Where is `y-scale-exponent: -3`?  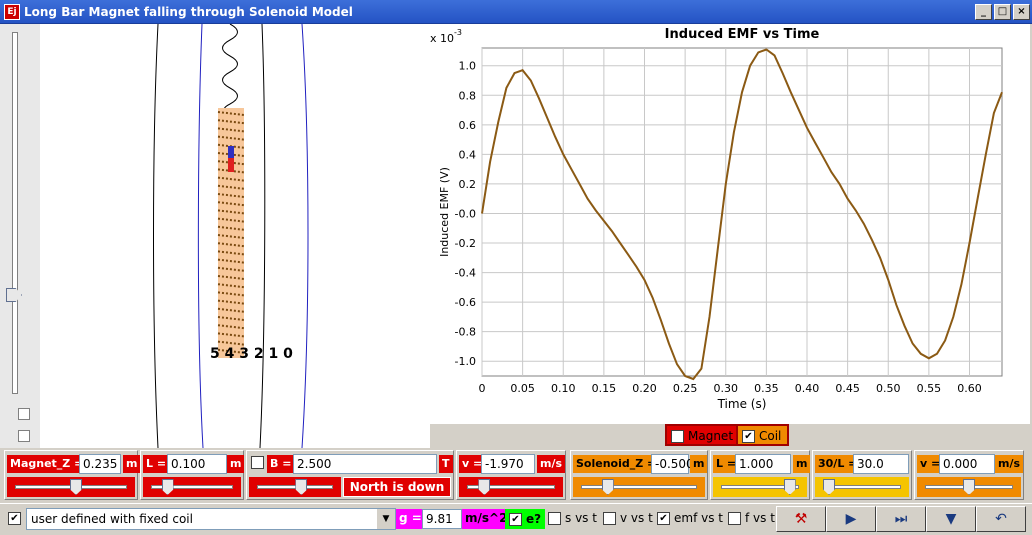
y-scale-exponent: -3 is located at coordinates (458, 32).